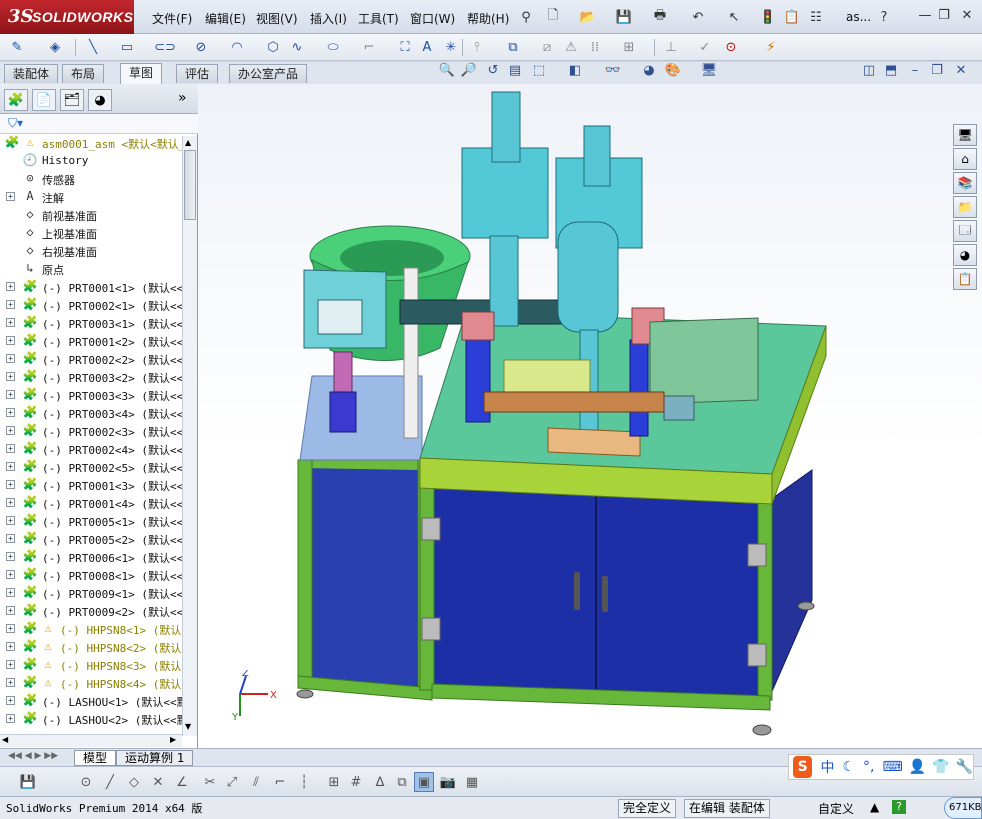 The height and width of the screenshot is (819, 982). What do you see at coordinates (792, 17) in the screenshot?
I see `file-properties-icon: 📋` at bounding box center [792, 17].